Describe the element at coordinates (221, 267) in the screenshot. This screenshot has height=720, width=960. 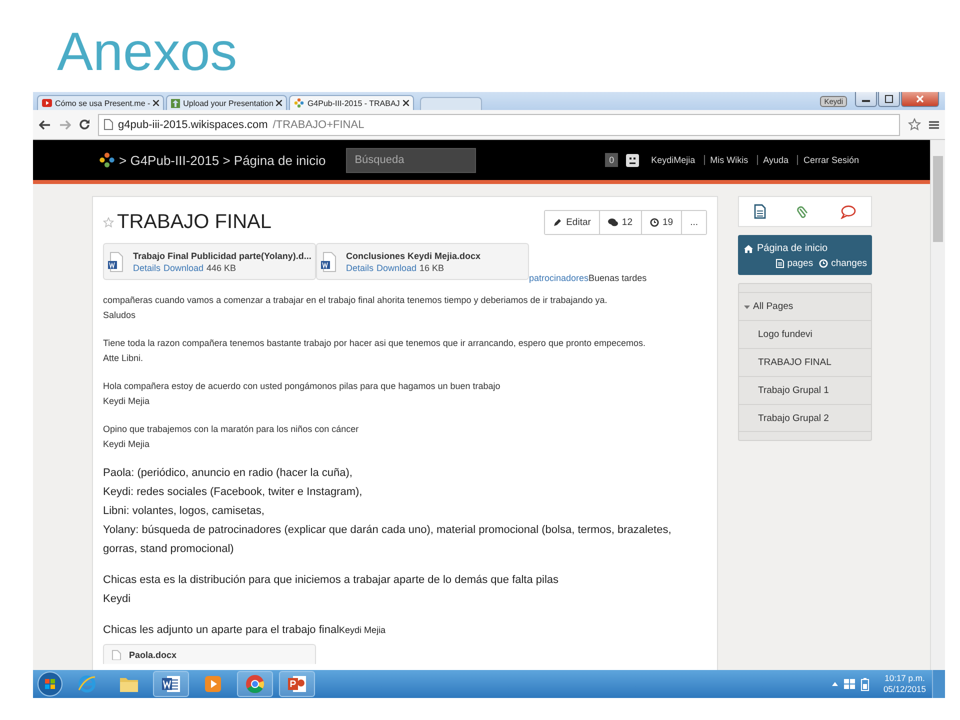
I see `file-size: 446 KB` at that location.